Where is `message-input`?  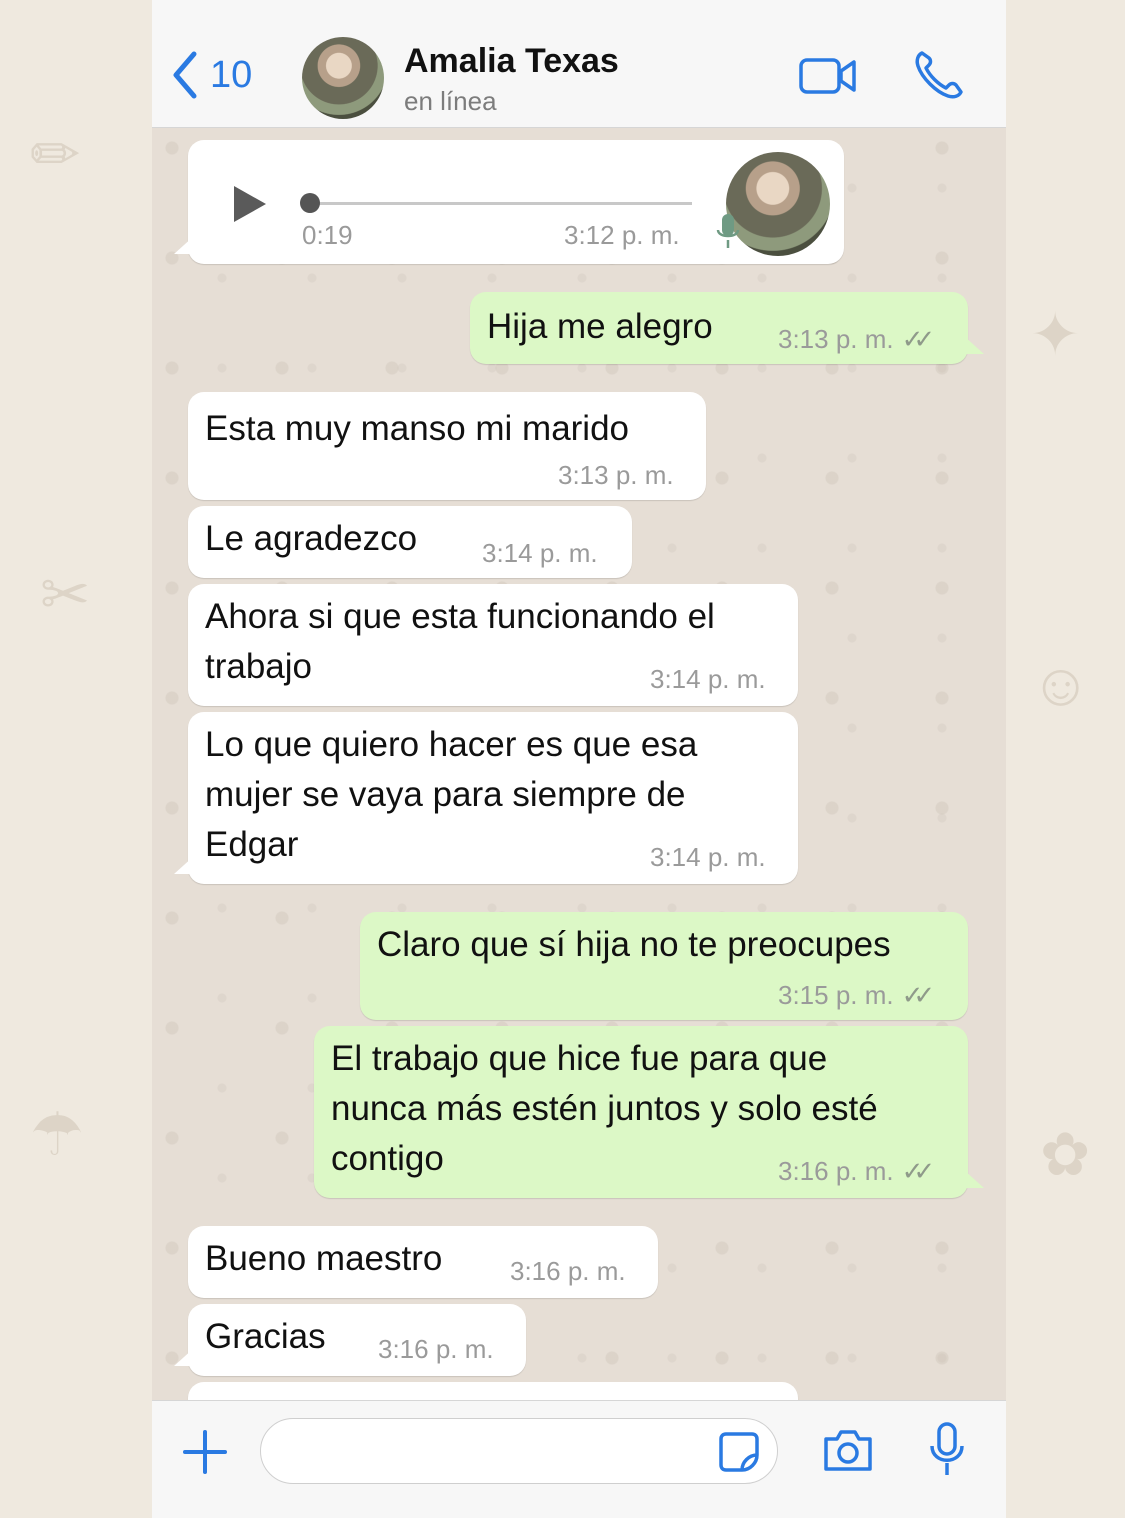 message-input is located at coordinates (519, 1451).